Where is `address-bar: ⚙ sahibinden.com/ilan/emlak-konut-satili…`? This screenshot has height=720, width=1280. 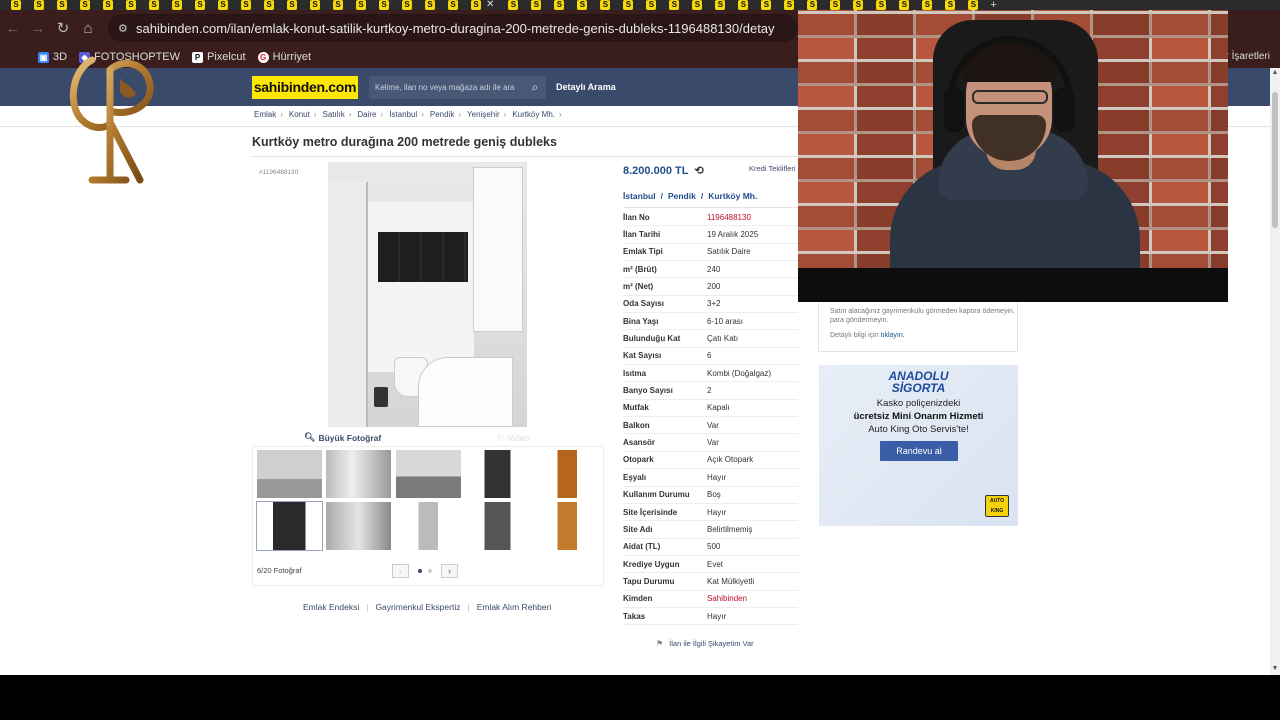 address-bar: ⚙ sahibinden.com/ilan/emlak-konut-satili… is located at coordinates (453, 28).